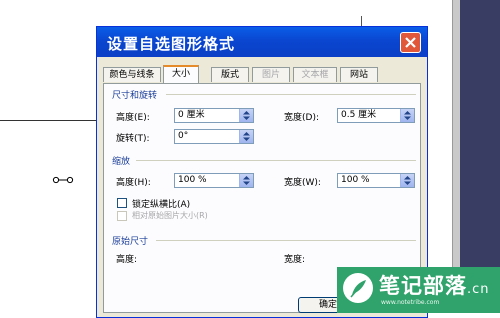  I want to click on height-label: 高度(E):, so click(133, 118).